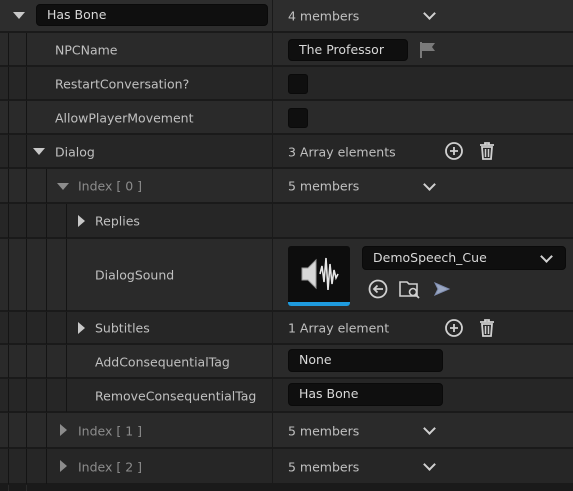  I want to click on sound-wave-thumbnail, so click(319, 276).